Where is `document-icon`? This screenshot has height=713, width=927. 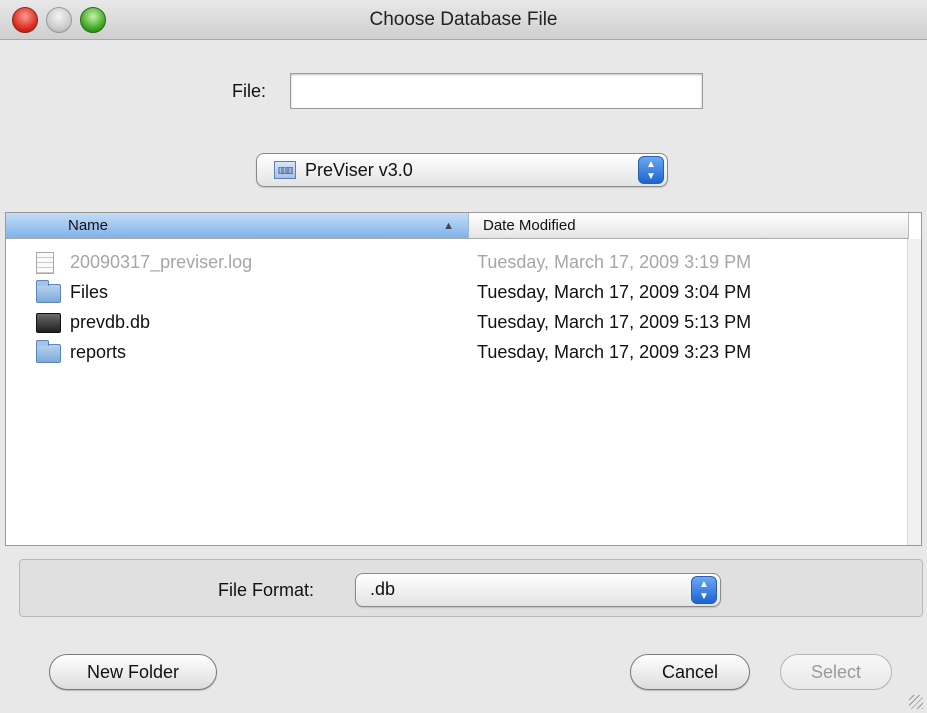
document-icon is located at coordinates (45, 263).